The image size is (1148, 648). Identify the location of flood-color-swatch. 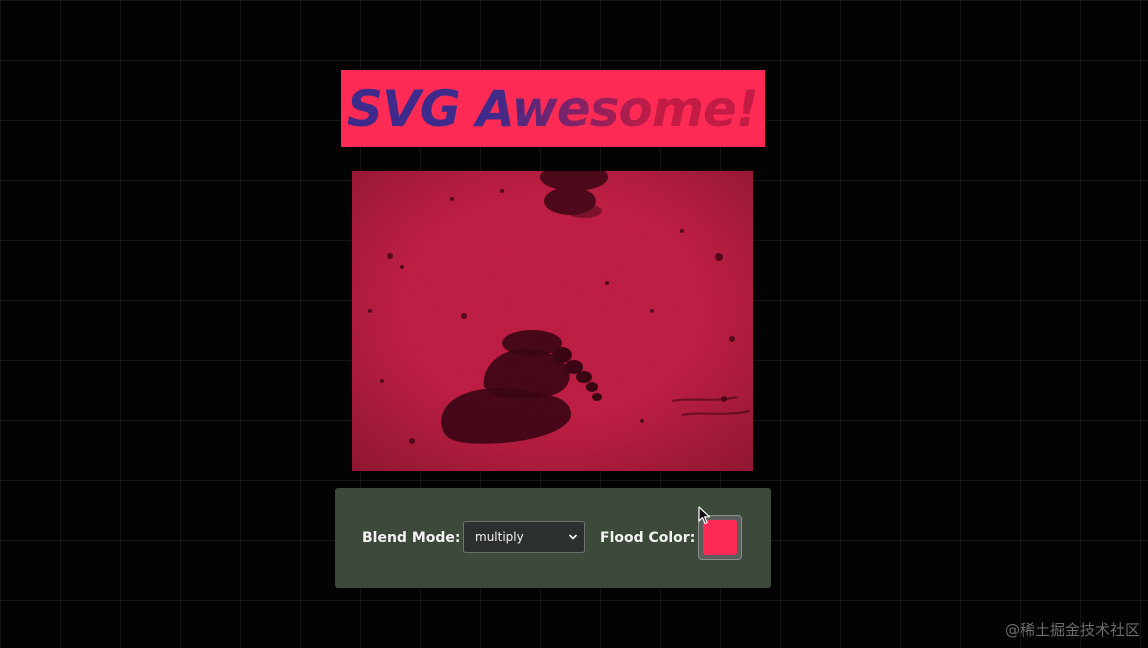
(720, 537).